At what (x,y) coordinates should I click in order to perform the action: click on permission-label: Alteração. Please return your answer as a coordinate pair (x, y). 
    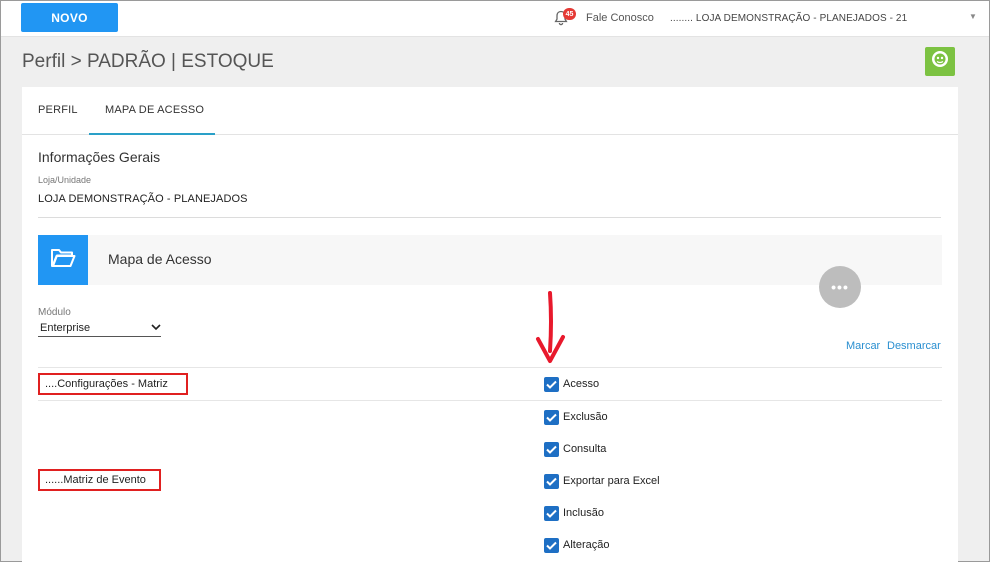
    Looking at the image, I should click on (586, 545).